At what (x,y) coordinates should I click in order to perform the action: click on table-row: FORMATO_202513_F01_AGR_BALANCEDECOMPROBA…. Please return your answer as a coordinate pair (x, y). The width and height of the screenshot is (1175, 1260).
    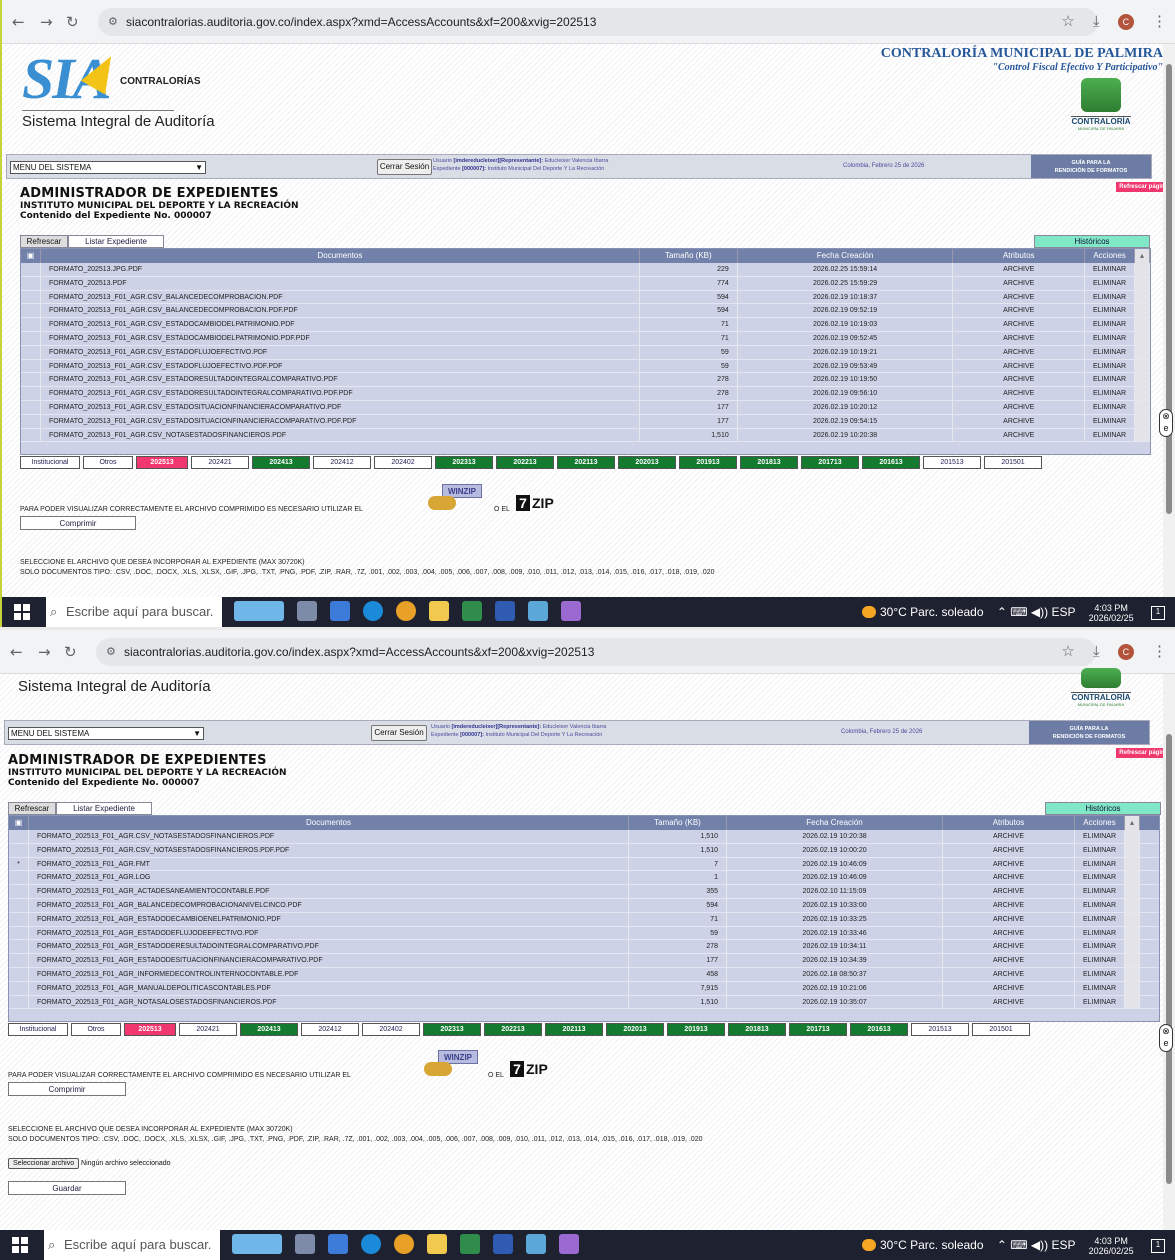
    Looking at the image, I should click on (584, 905).